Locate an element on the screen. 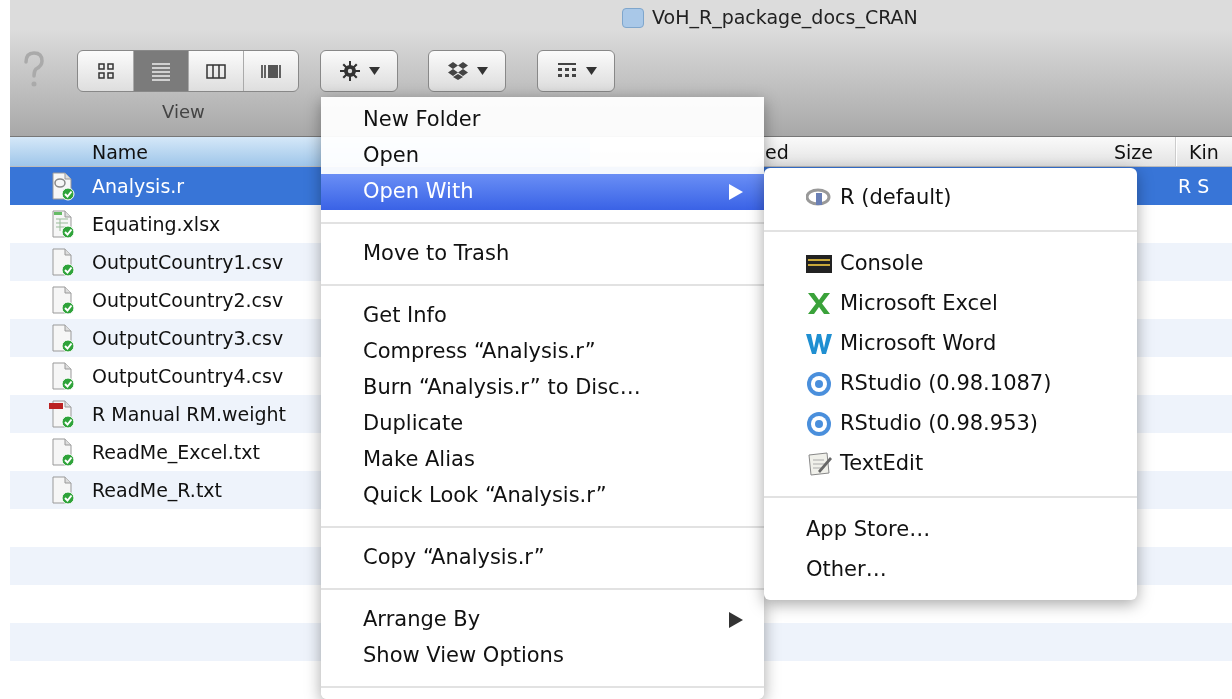  gear-icon is located at coordinates (349, 71).